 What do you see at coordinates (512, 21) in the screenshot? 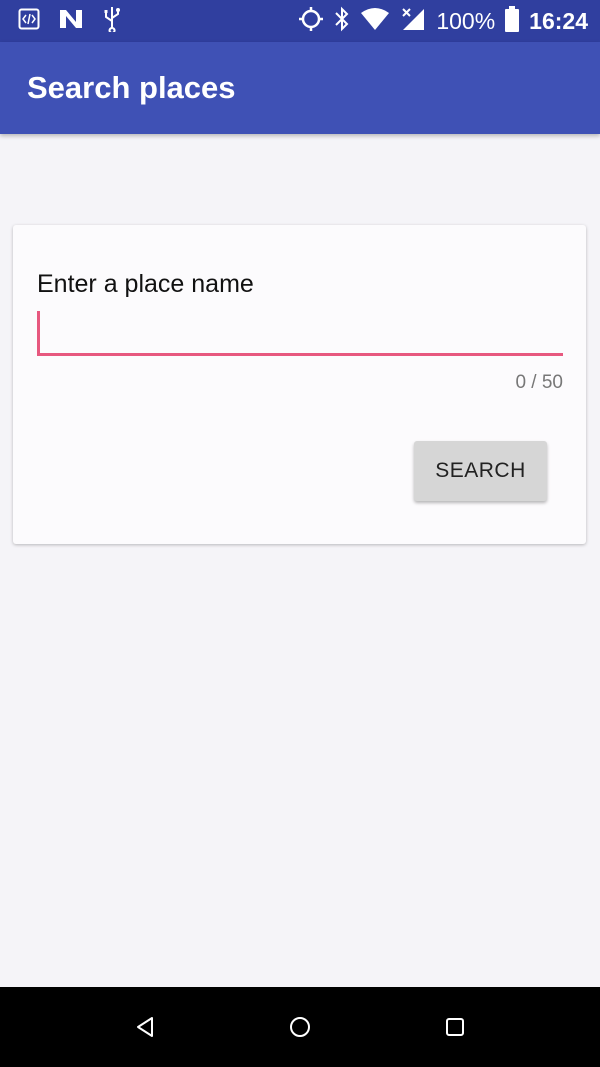
I see `battery-icon` at bounding box center [512, 21].